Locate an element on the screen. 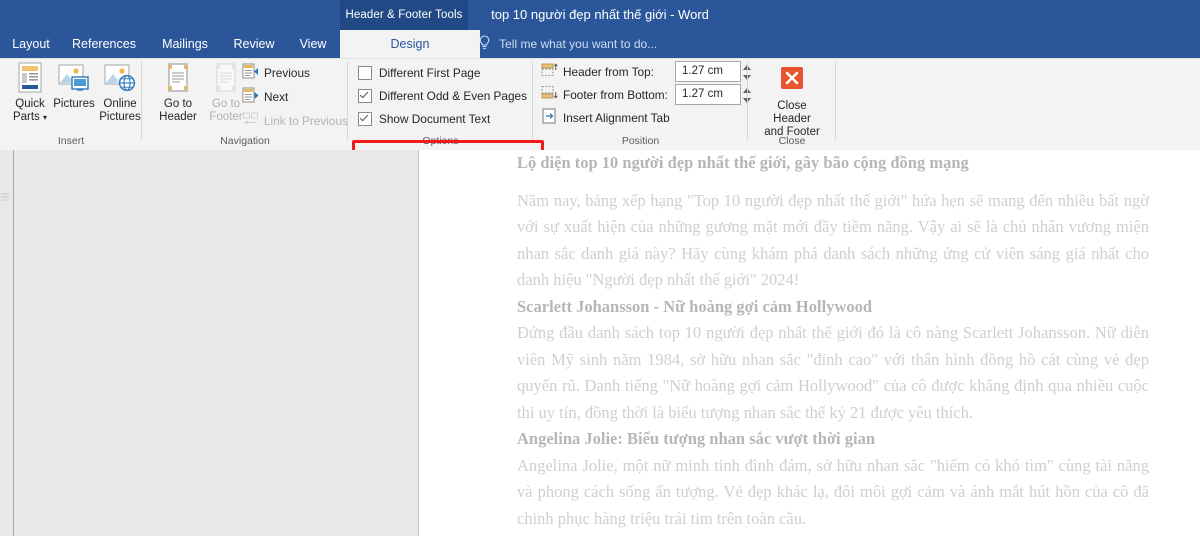  different-first-page-label: Different First Page is located at coordinates (430, 72).